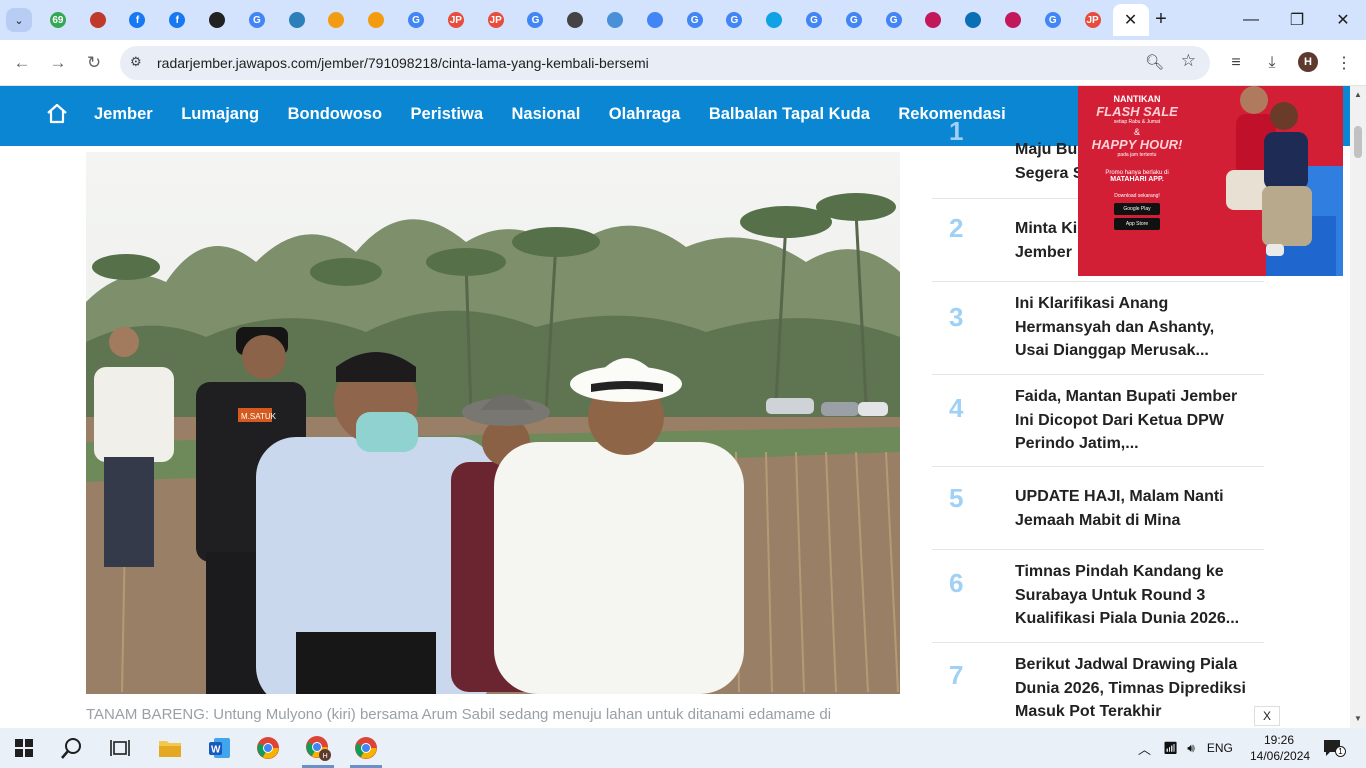 This screenshot has width=1366, height=768. Describe the element at coordinates (1154, 62) in the screenshot. I see `zoom-icon: 🔍︎` at that location.